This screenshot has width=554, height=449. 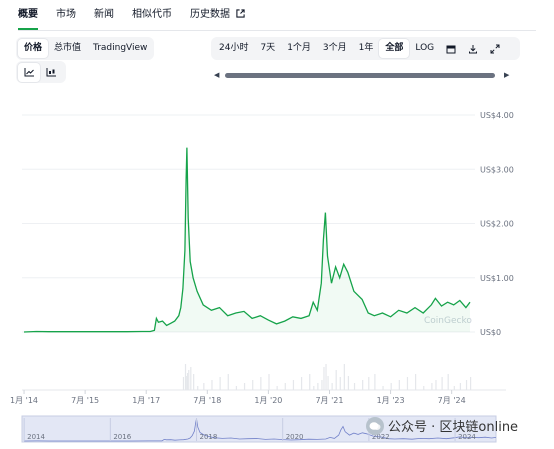 What do you see at coordinates (207, 400) in the screenshot?
I see `x-tick-label: 7月 '18` at bounding box center [207, 400].